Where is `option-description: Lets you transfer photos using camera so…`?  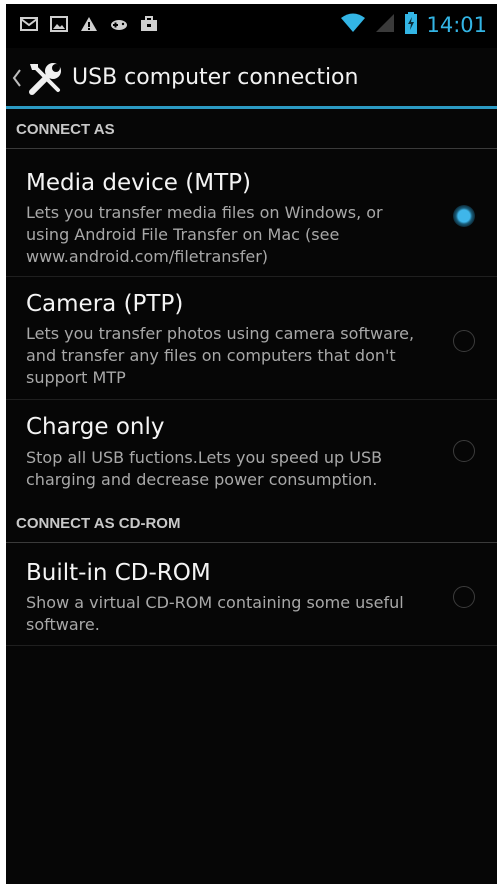
option-description: Lets you transfer photos using camera so… is located at coordinates (220, 355).